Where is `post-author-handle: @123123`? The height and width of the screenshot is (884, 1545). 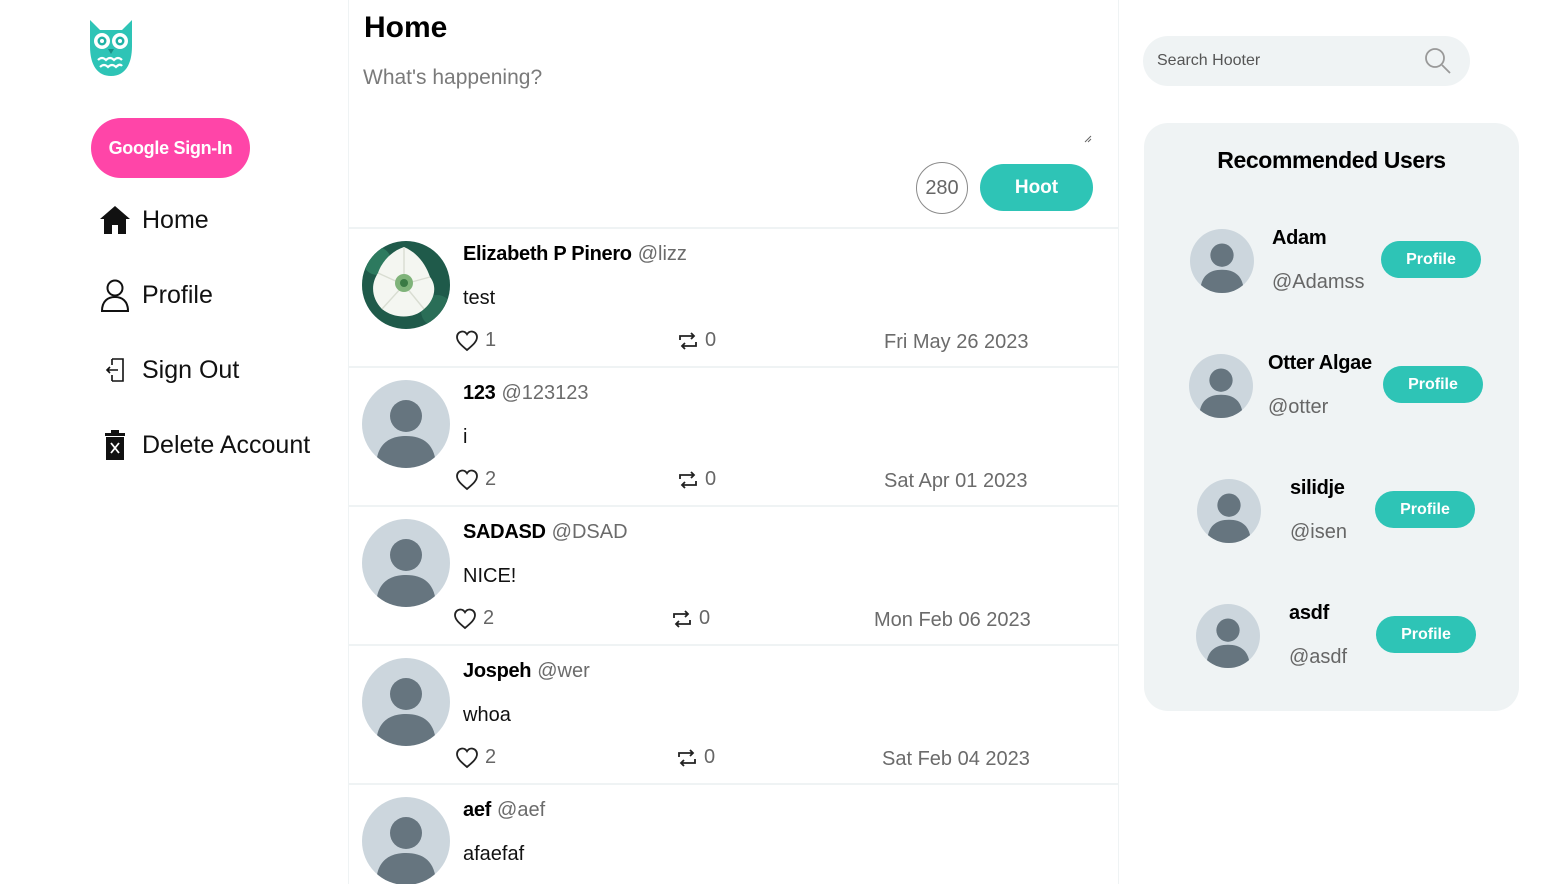
post-author-handle: @123123 is located at coordinates (544, 393).